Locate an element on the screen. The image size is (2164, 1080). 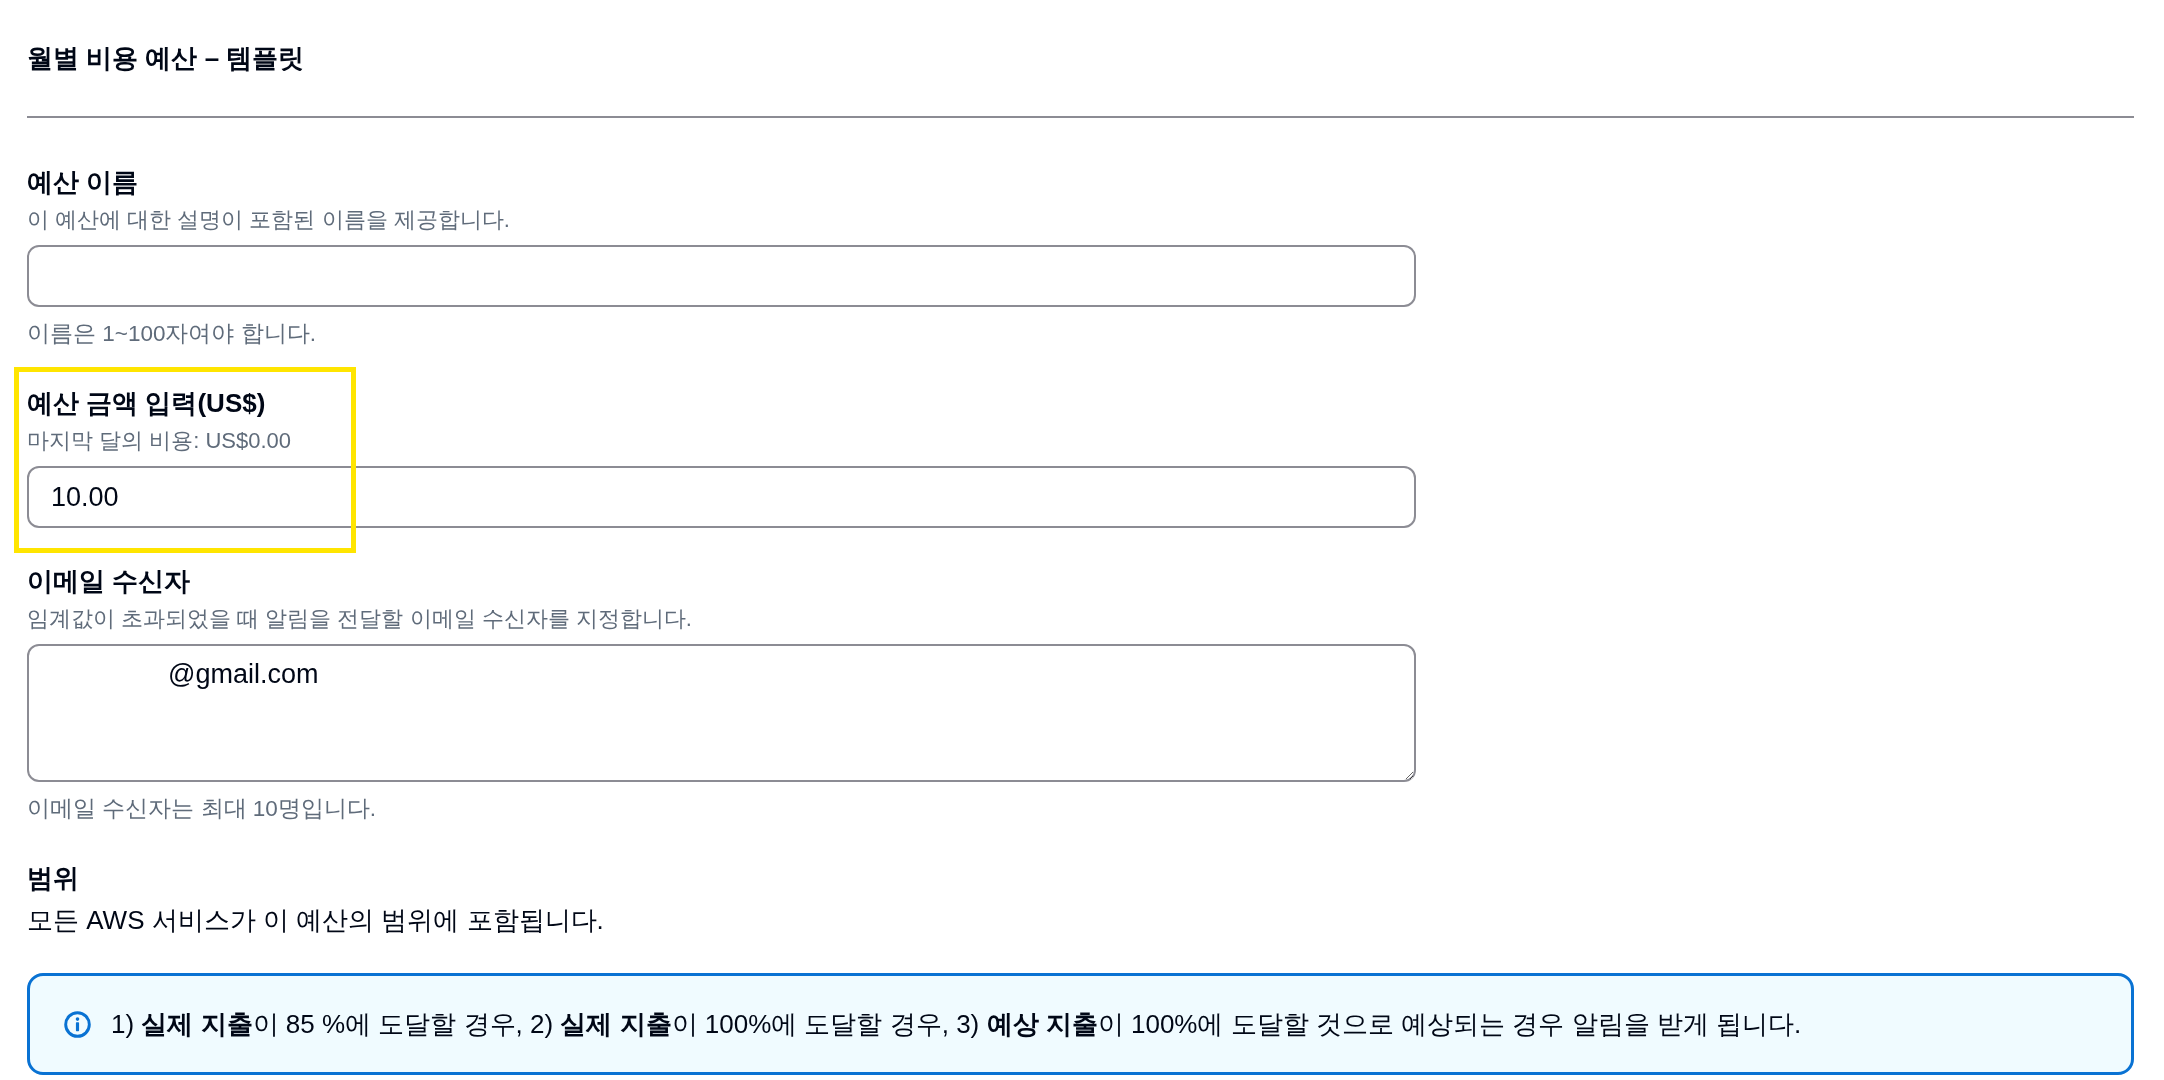
field-label: 예산 이름 is located at coordinates (83, 182).